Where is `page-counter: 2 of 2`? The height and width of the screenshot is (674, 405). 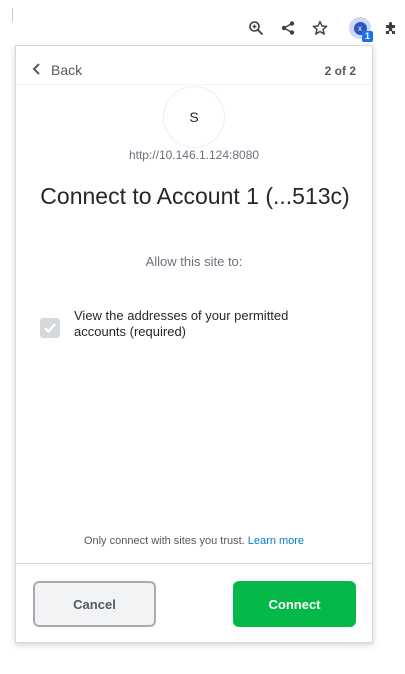
page-counter: 2 of 2 is located at coordinates (340, 71).